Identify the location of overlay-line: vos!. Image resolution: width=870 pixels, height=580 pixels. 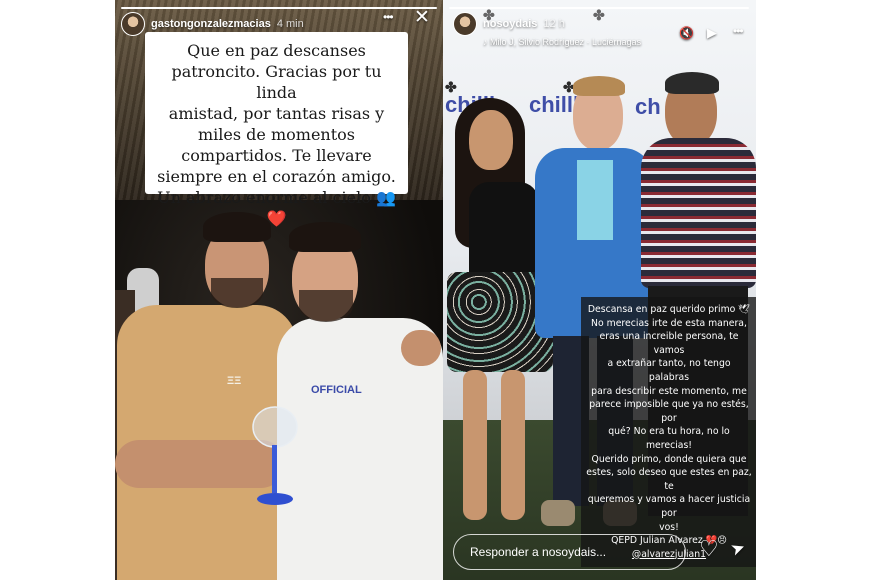
(669, 527).